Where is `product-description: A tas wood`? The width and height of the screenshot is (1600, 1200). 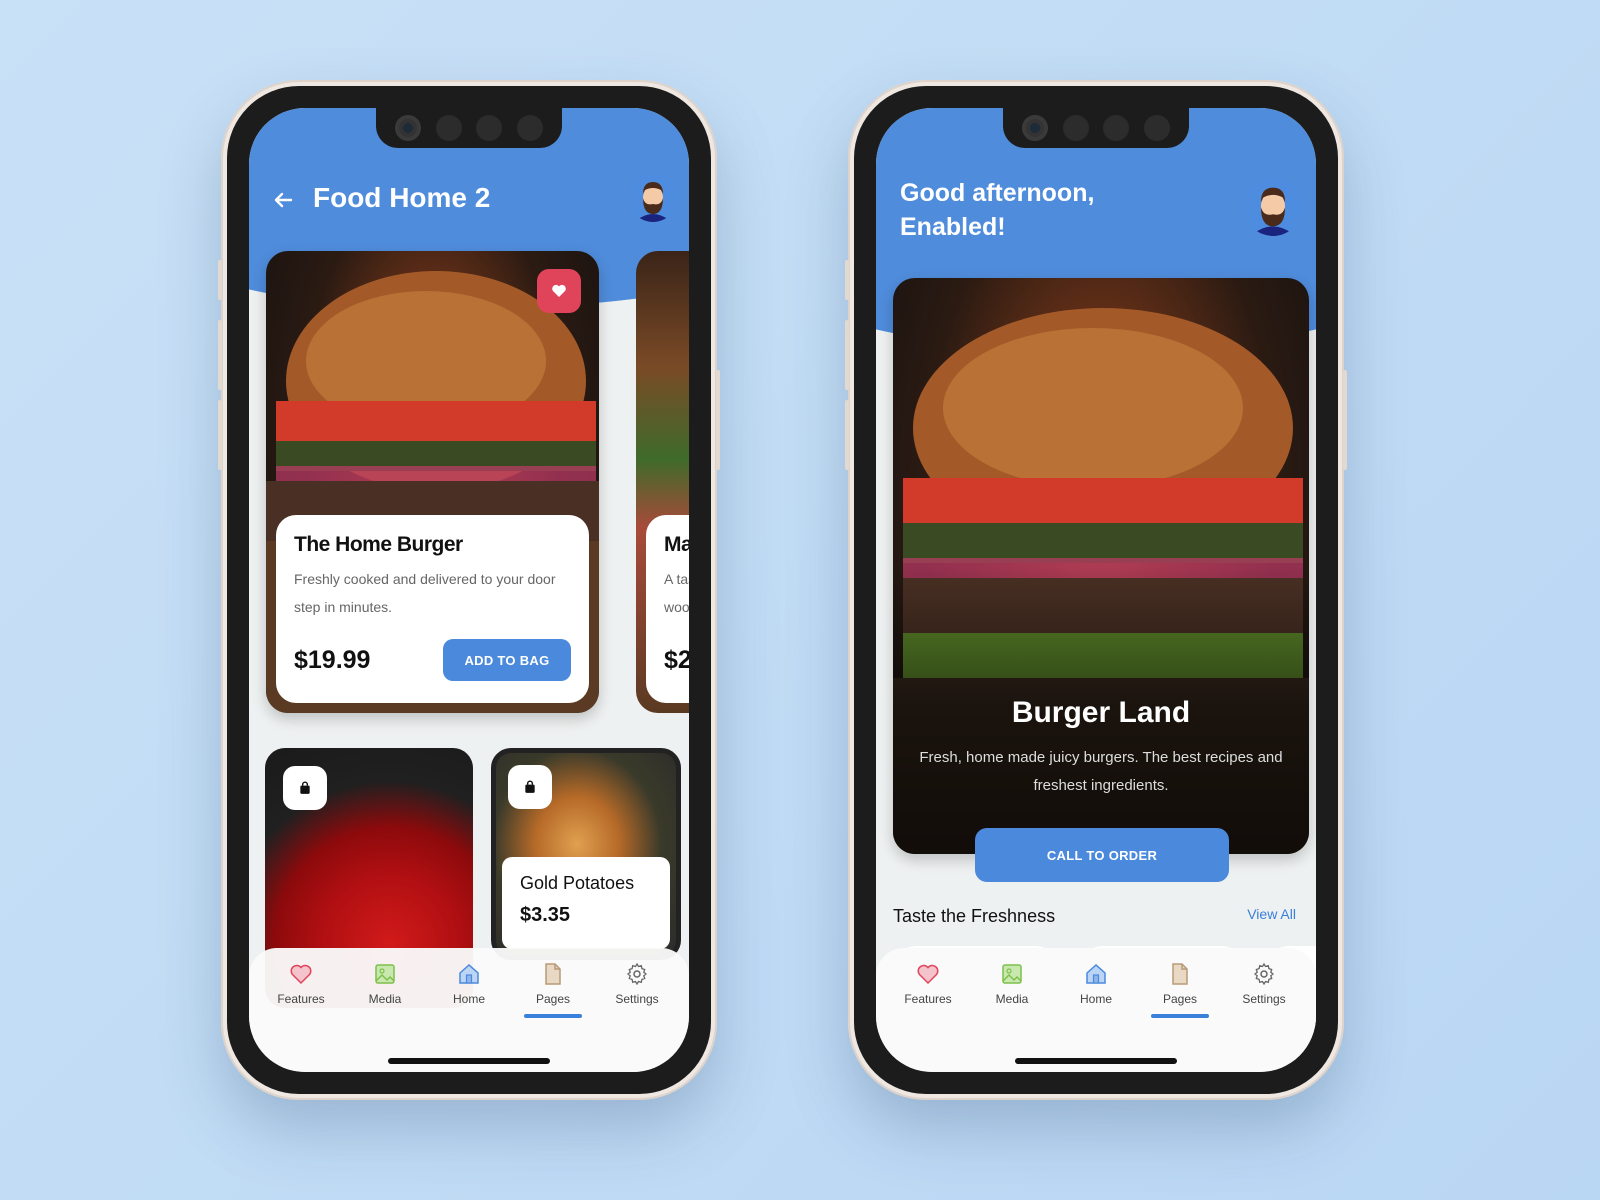
product-description: A tas wood is located at coordinates (676, 593).